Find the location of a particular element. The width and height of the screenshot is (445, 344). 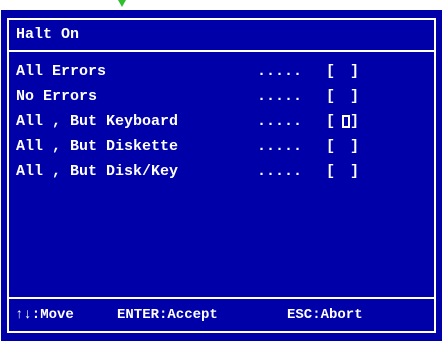

option-label: All , But Diskette is located at coordinates (97, 146).